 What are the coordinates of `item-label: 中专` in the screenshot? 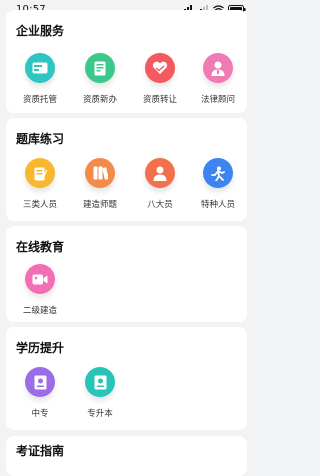 It's located at (40, 414).